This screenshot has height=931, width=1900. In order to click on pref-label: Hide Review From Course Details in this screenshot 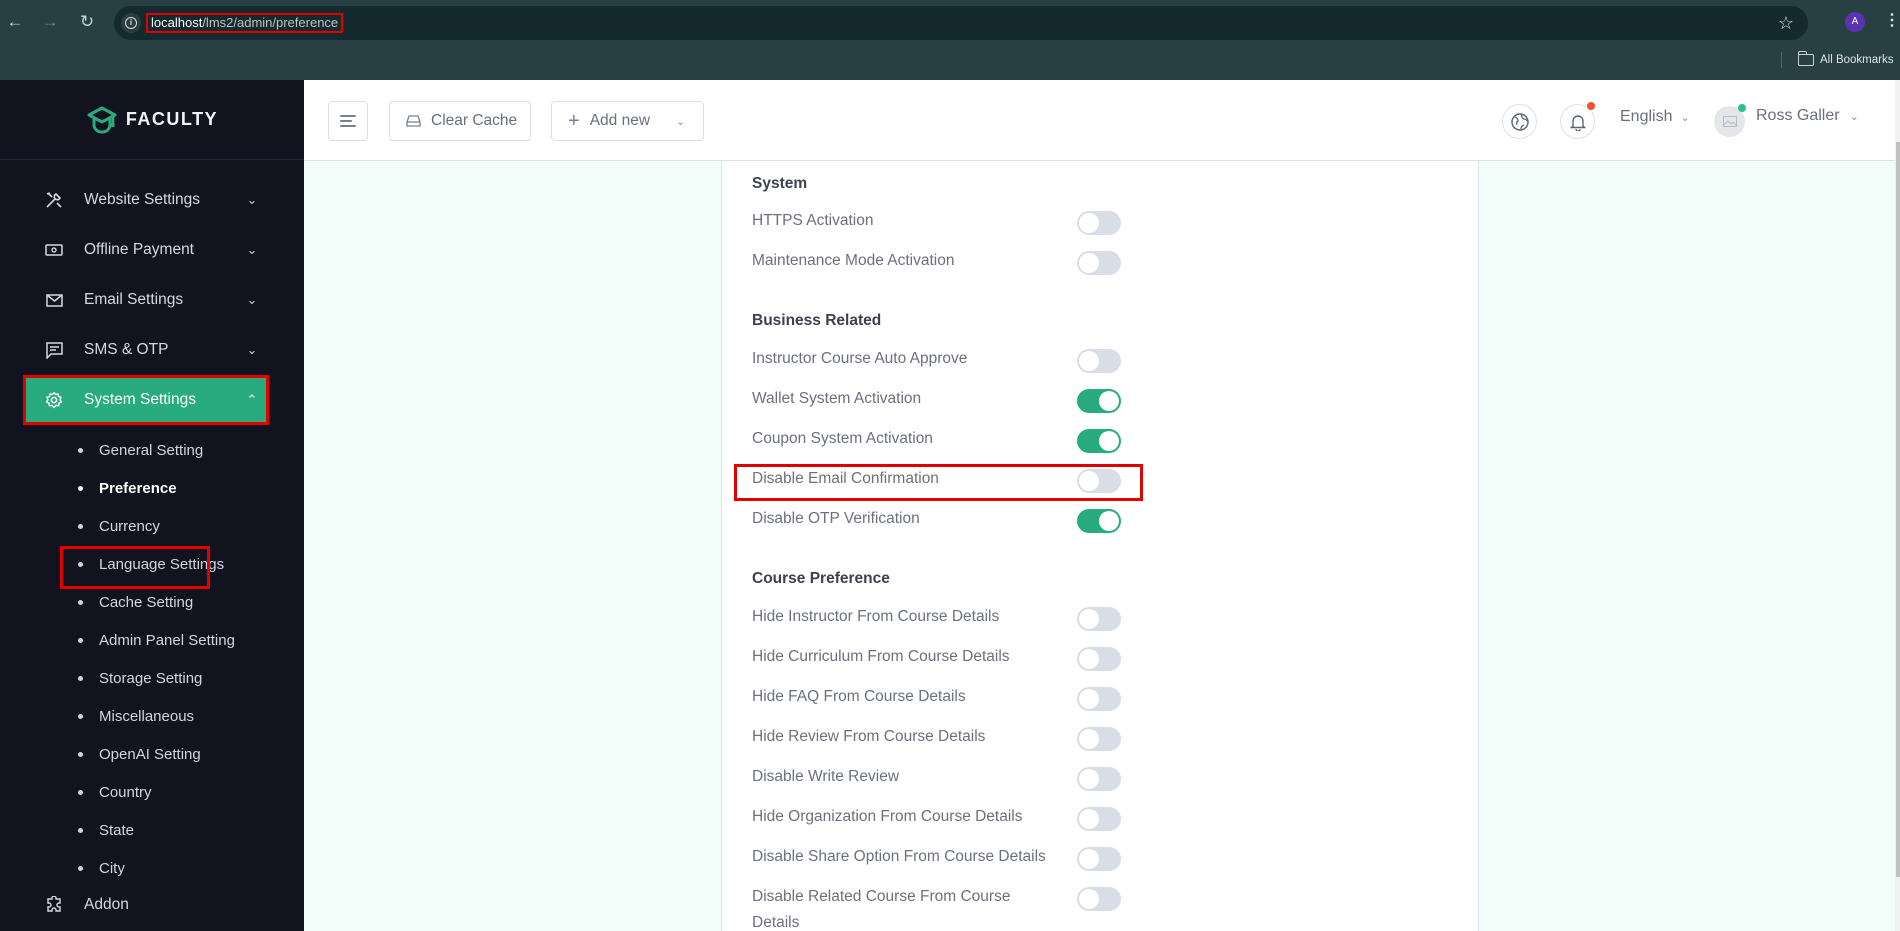, I will do `click(869, 736)`.